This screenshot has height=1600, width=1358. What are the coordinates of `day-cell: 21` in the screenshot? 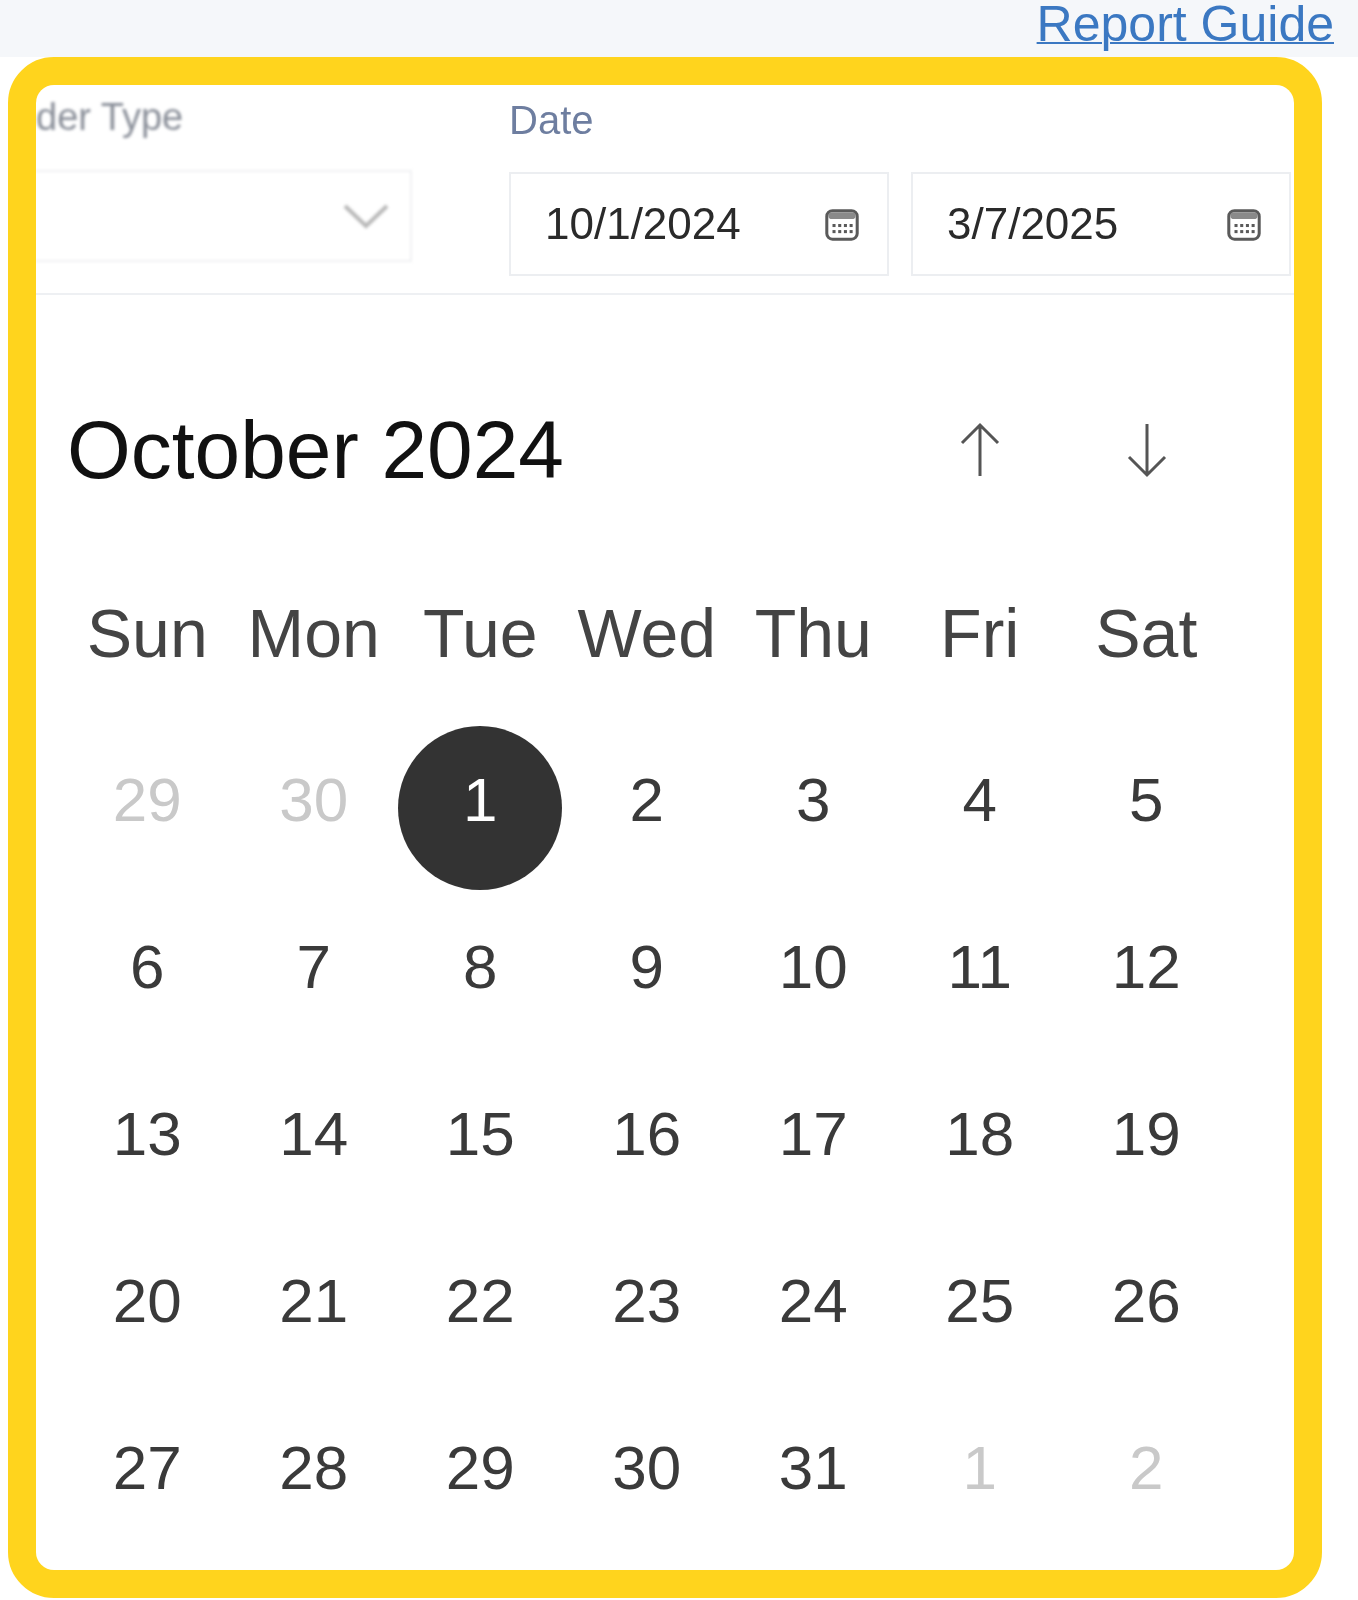 It's located at (314, 1300).